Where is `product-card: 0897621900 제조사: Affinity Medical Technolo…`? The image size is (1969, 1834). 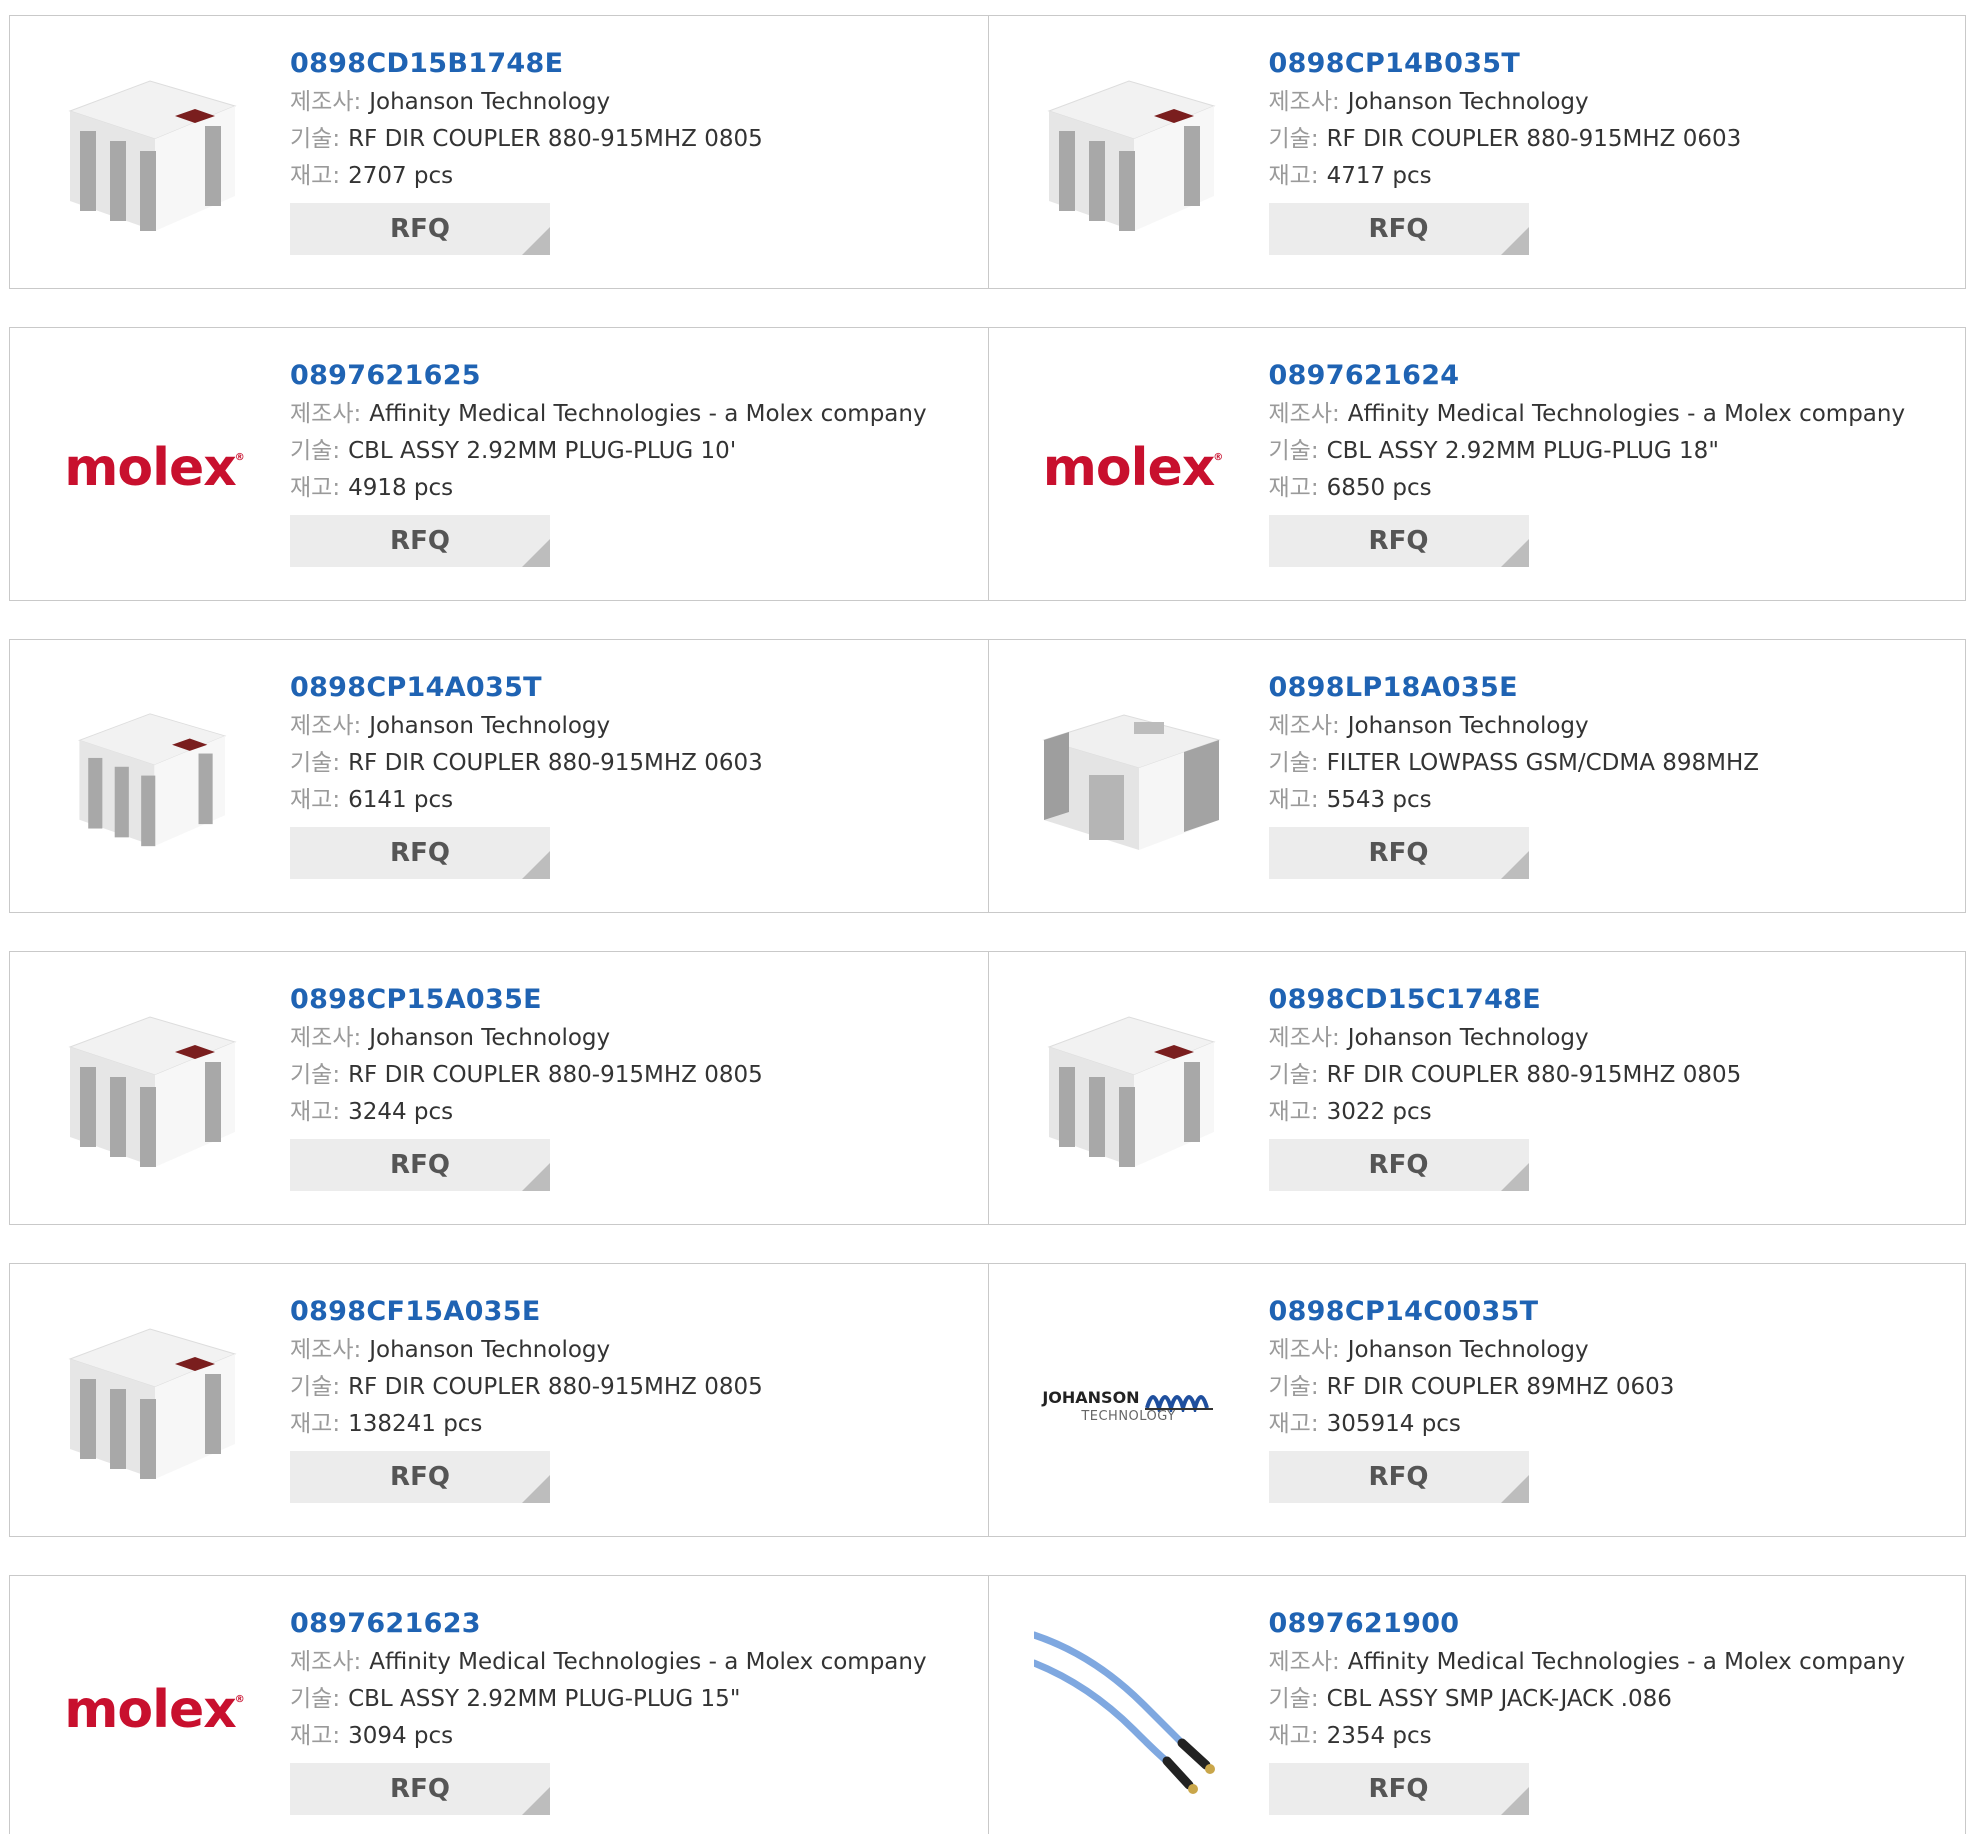
product-card: 0897621900 제조사: Affinity Medical Technolo… is located at coordinates (1476, 1705).